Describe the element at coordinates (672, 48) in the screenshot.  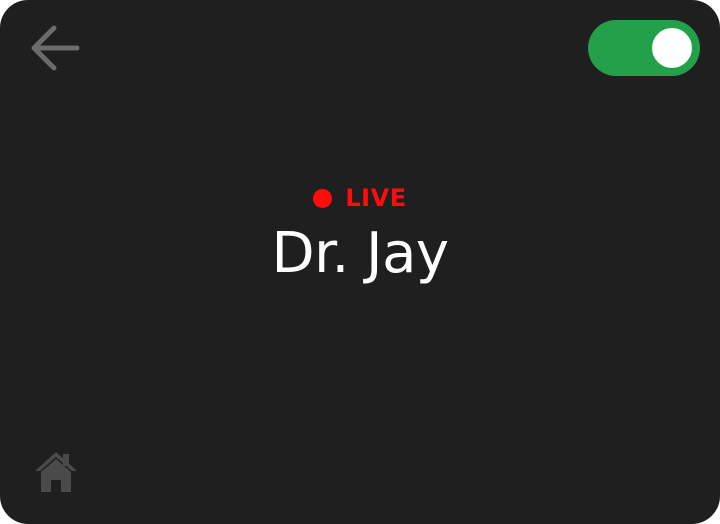
I see `toggle-knob` at that location.